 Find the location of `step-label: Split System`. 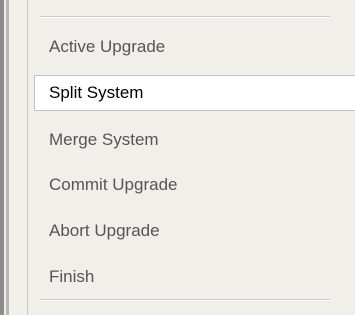

step-label: Split System is located at coordinates (96, 92).